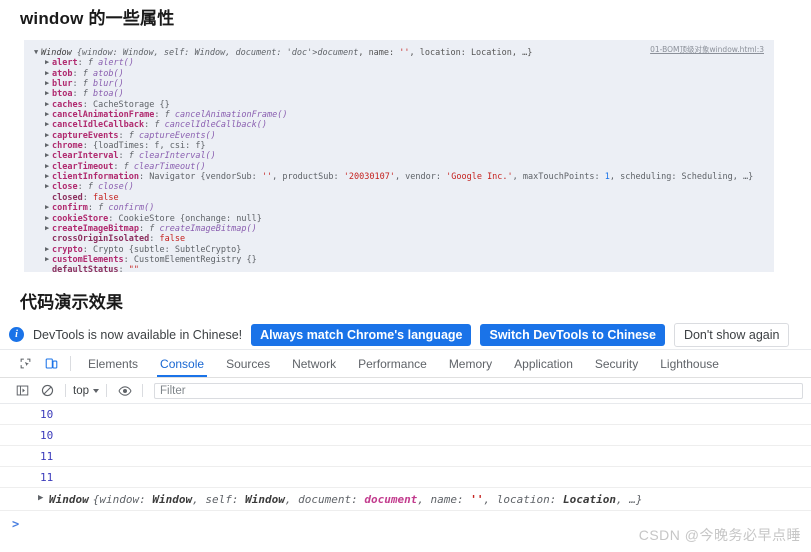 The width and height of the screenshot is (811, 552). What do you see at coordinates (404, 156) in the screenshot?
I see `log-entry-row: ▶ clearInterval: f clearInterval()` at bounding box center [404, 156].